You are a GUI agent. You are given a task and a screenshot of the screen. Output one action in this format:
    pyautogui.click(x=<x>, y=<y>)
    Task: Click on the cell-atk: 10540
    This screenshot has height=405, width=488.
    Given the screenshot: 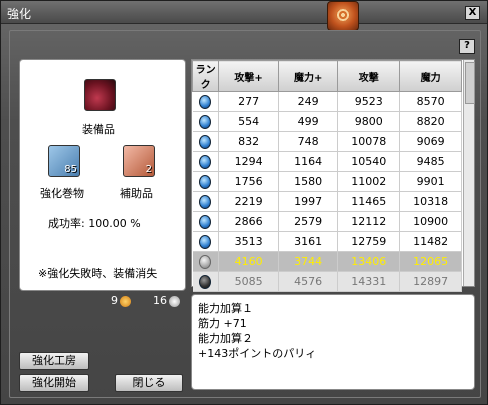 What is the action you would take?
    pyautogui.click(x=369, y=161)
    